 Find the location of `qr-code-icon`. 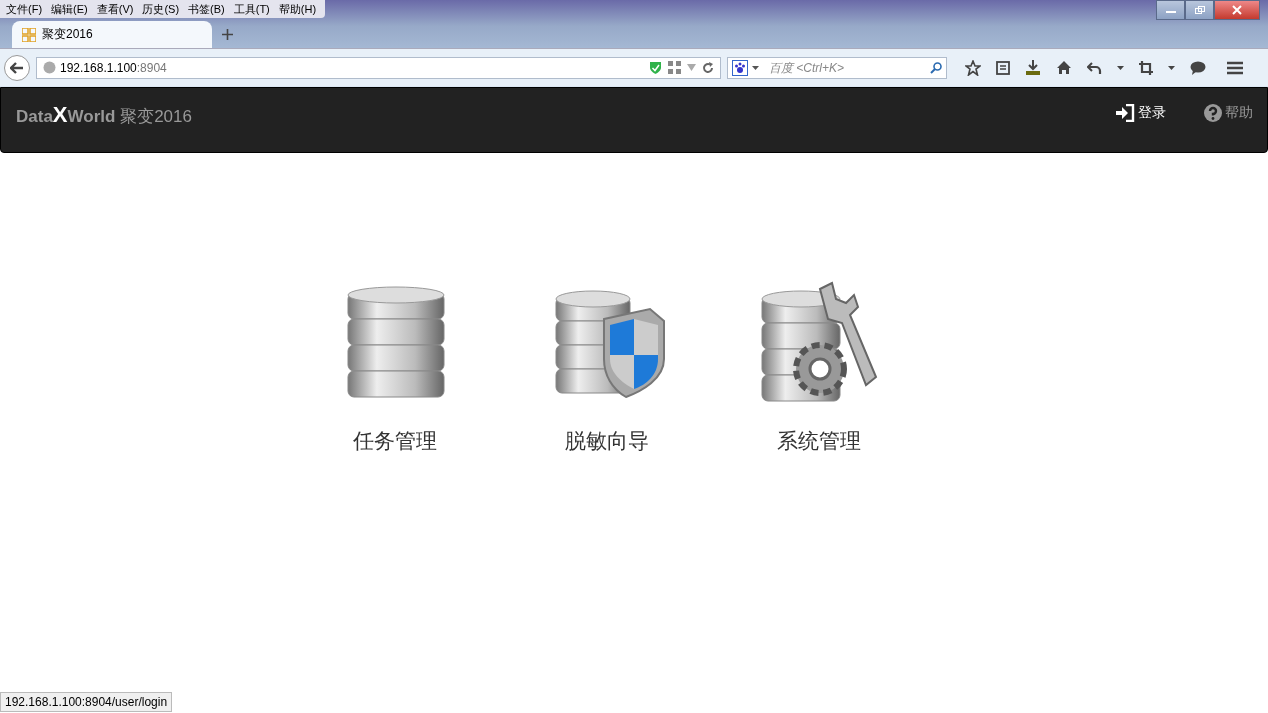

qr-code-icon is located at coordinates (674, 67).